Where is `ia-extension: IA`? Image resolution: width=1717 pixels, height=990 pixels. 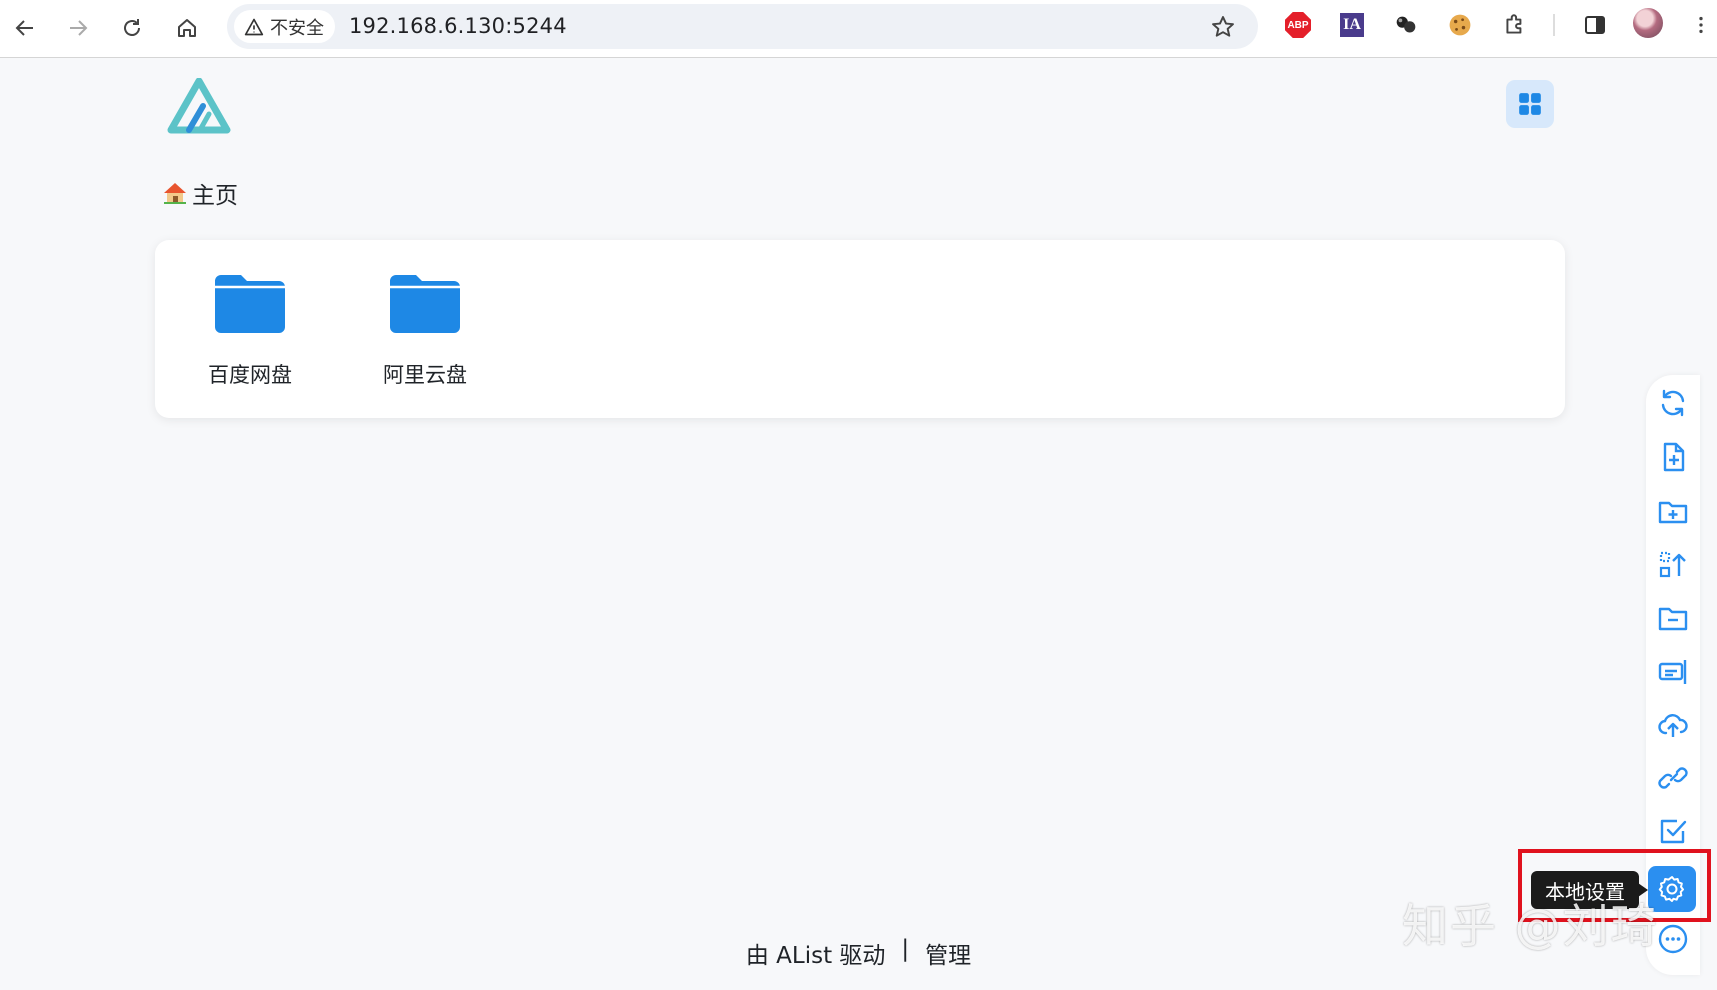
ia-extension: IA is located at coordinates (1352, 25).